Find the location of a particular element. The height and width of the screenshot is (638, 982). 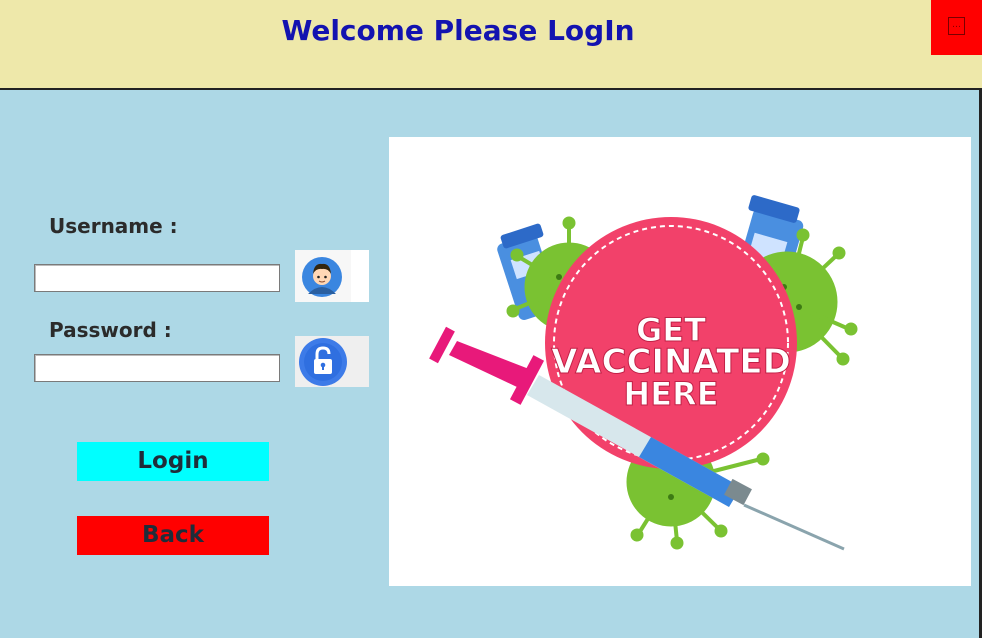

lock-icon-box is located at coordinates (332, 361).